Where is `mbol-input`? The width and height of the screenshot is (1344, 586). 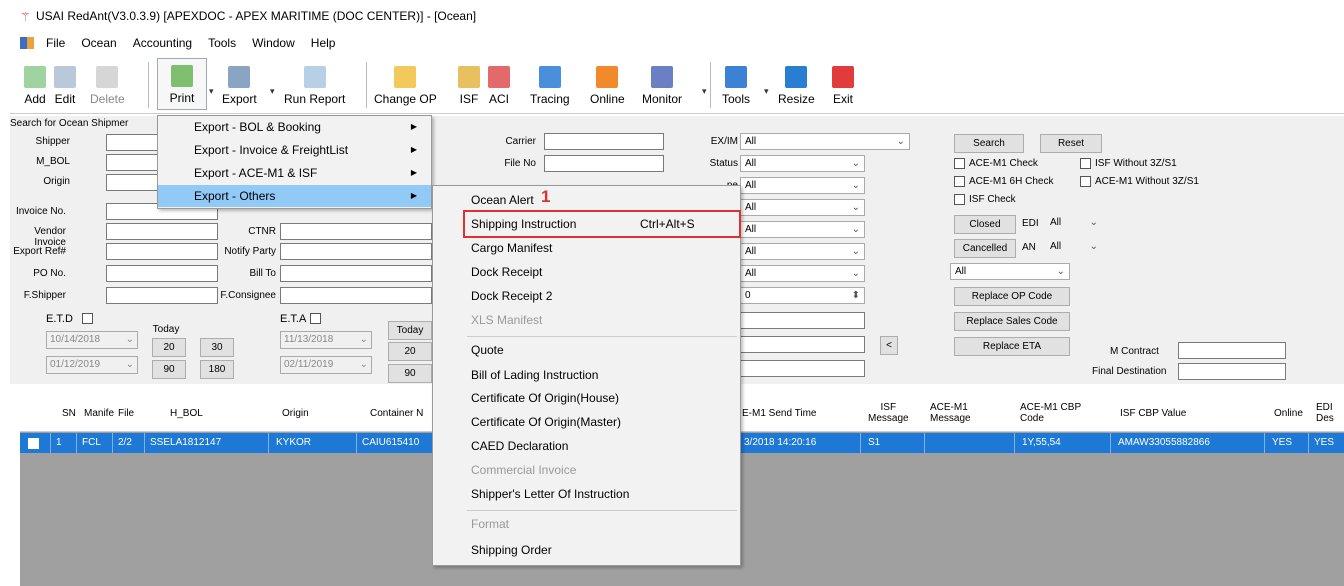
mbol-input is located at coordinates (132, 162).